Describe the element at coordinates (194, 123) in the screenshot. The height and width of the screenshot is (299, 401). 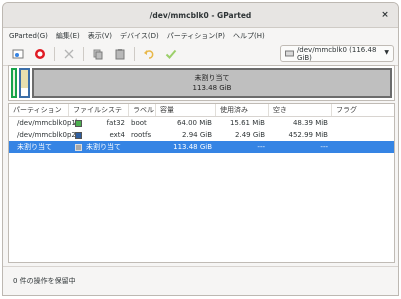
I see `cell-size: 64.00 MiB` at that location.